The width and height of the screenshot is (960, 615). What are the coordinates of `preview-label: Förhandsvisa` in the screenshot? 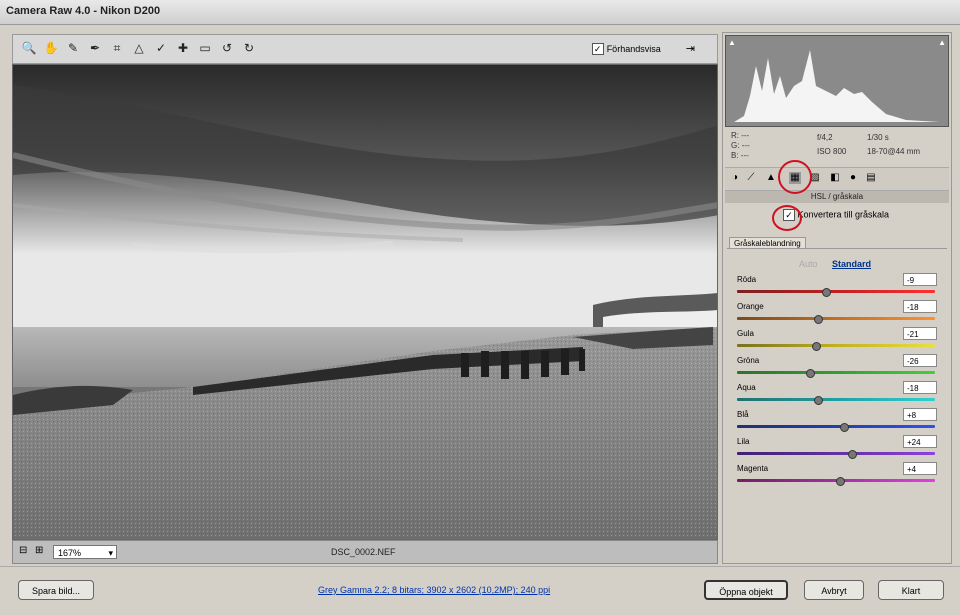 It's located at (633, 49).